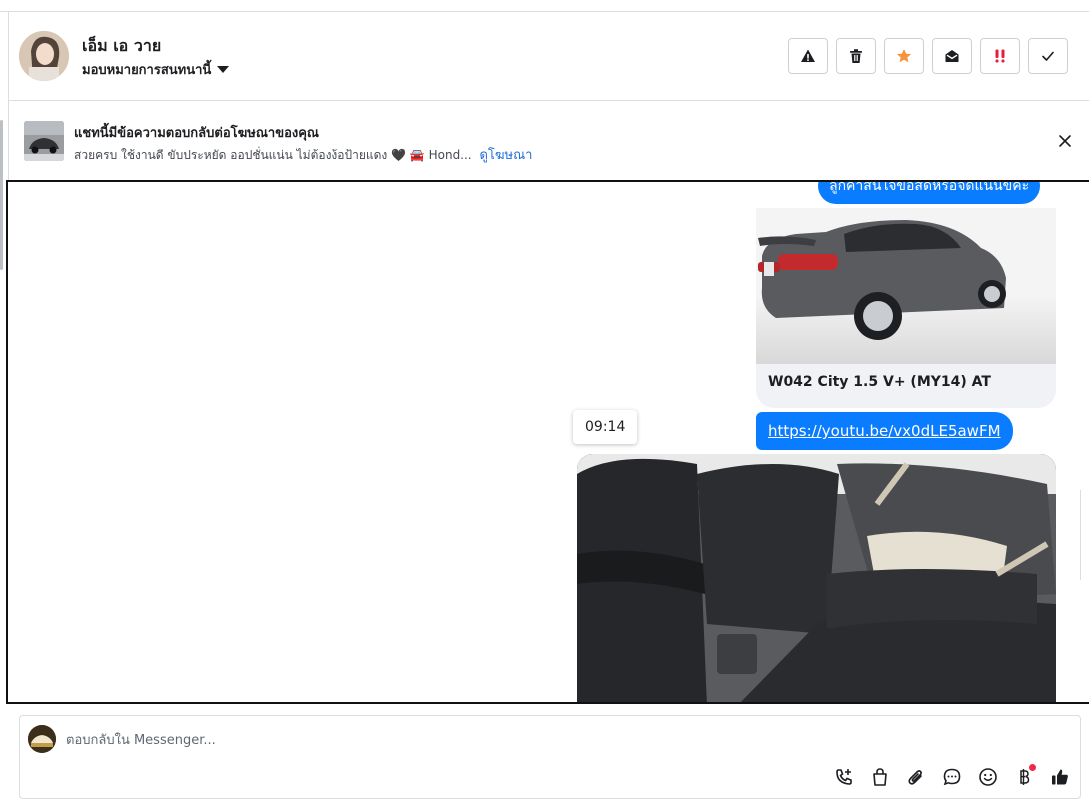 The image size is (1089, 799). What do you see at coordinates (121, 46) in the screenshot?
I see `contact-name: เอ็ม เอ วาย` at bounding box center [121, 46].